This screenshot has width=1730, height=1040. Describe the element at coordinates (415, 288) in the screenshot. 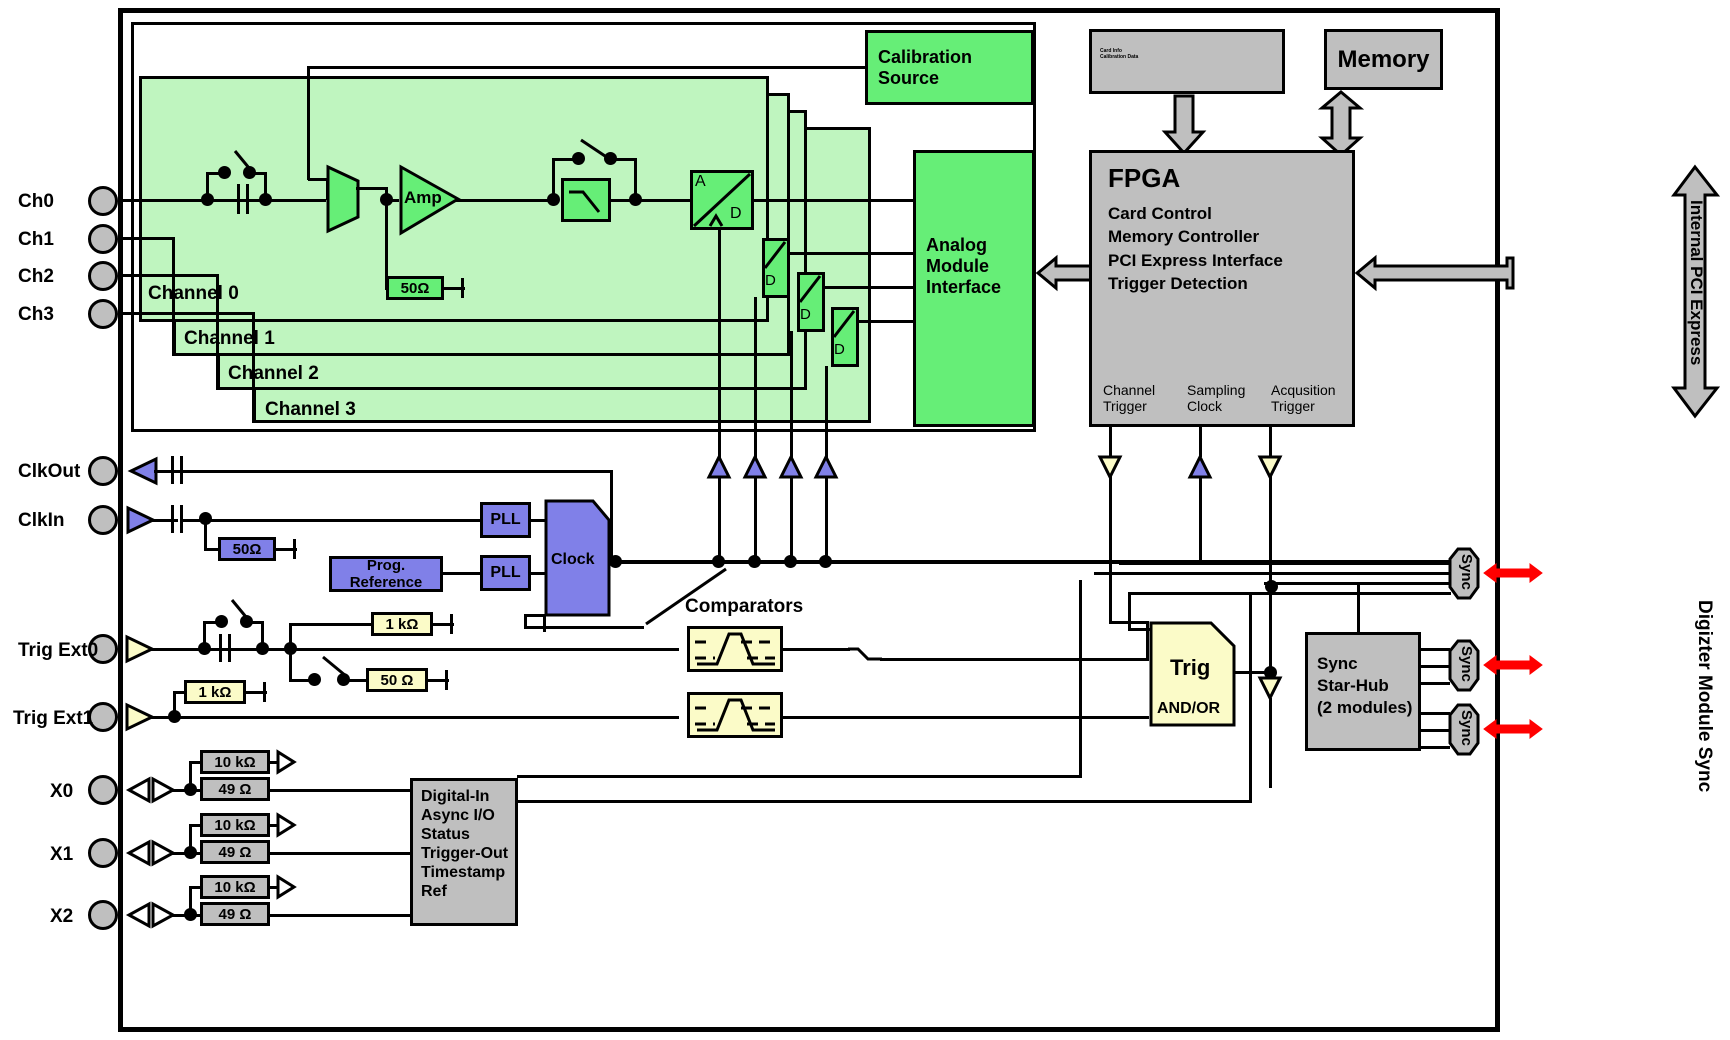

I see `resistor-50ohm-ch0: 50Ω` at that location.